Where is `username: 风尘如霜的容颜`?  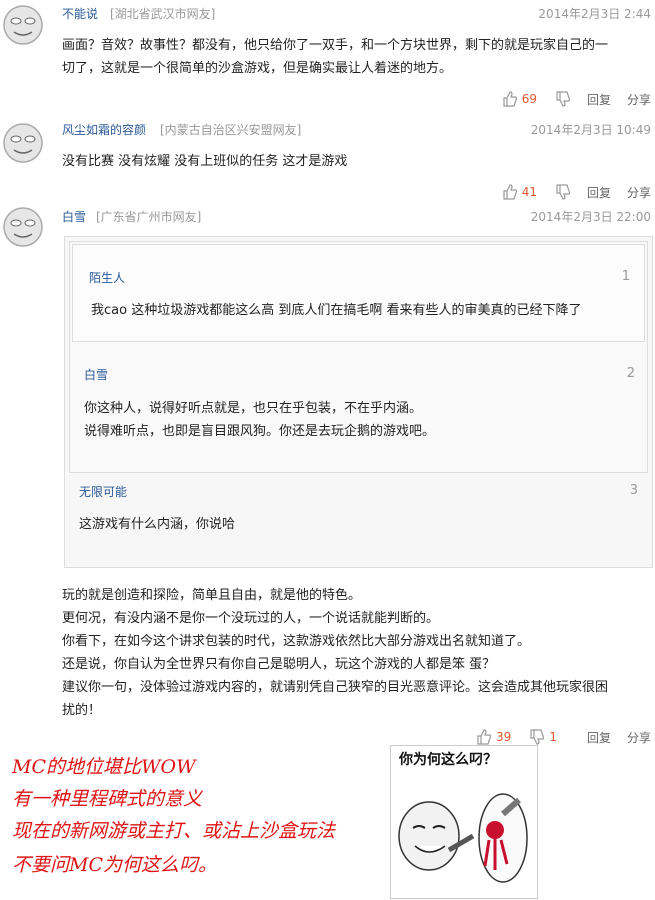
username: 风尘如霜的容颜 is located at coordinates (104, 129).